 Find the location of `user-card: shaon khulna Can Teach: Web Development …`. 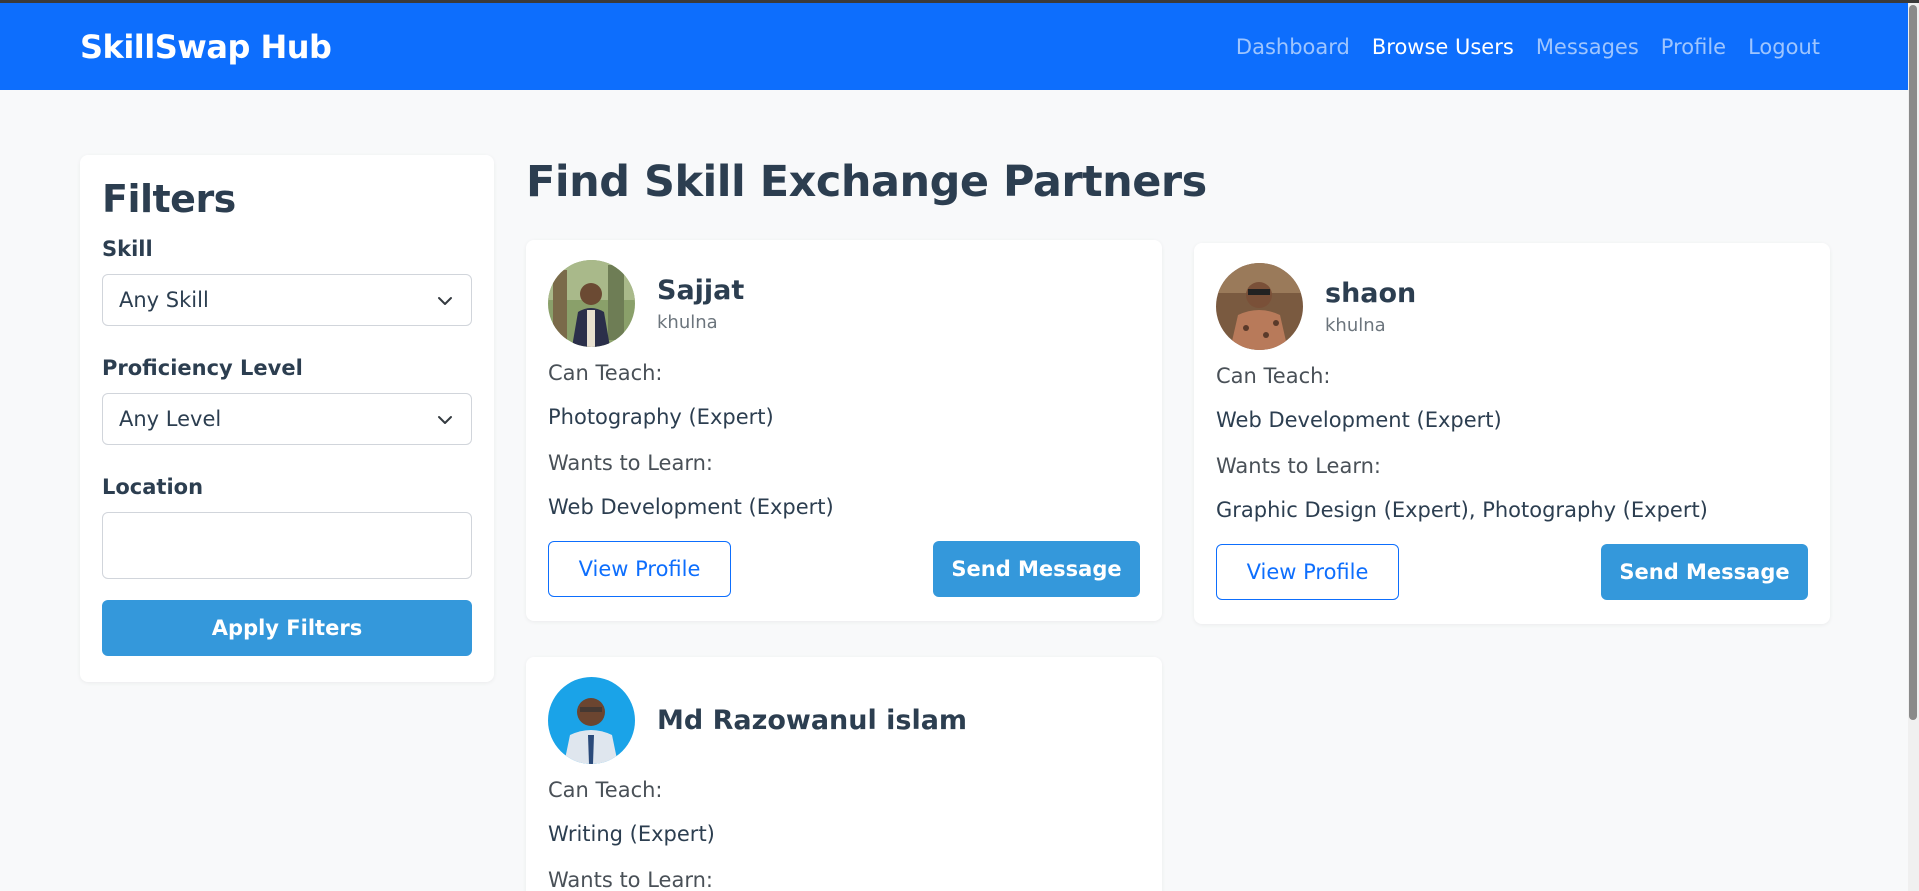

user-card: shaon khulna Can Teach: Web Development … is located at coordinates (1512, 433).